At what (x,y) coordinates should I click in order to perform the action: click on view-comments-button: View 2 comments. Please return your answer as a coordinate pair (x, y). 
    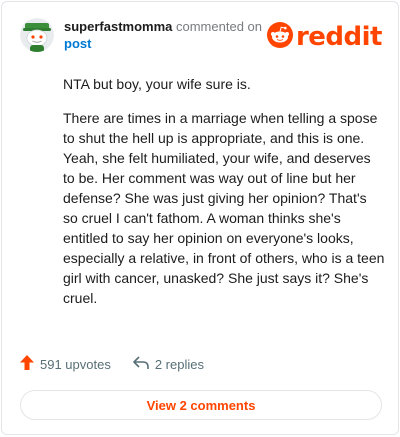
    Looking at the image, I should click on (201, 405).